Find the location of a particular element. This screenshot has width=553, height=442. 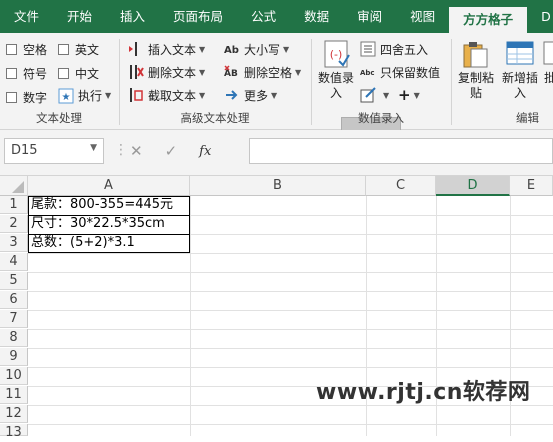

numeric-entry-button: (-) 数值录 入 is located at coordinates (336, 68).